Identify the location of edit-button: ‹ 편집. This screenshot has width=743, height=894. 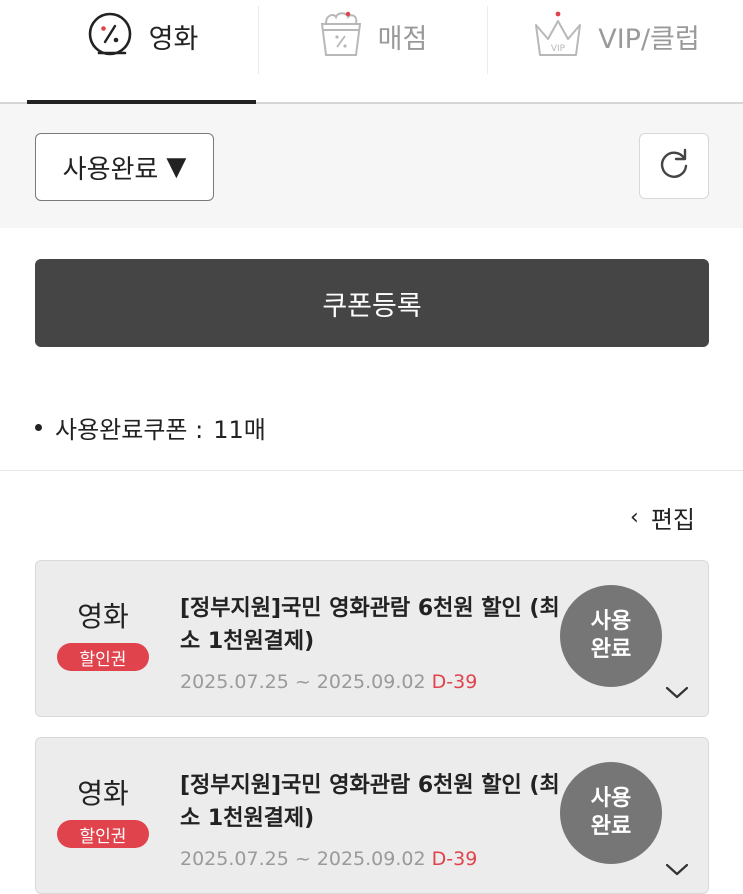
(662, 517).